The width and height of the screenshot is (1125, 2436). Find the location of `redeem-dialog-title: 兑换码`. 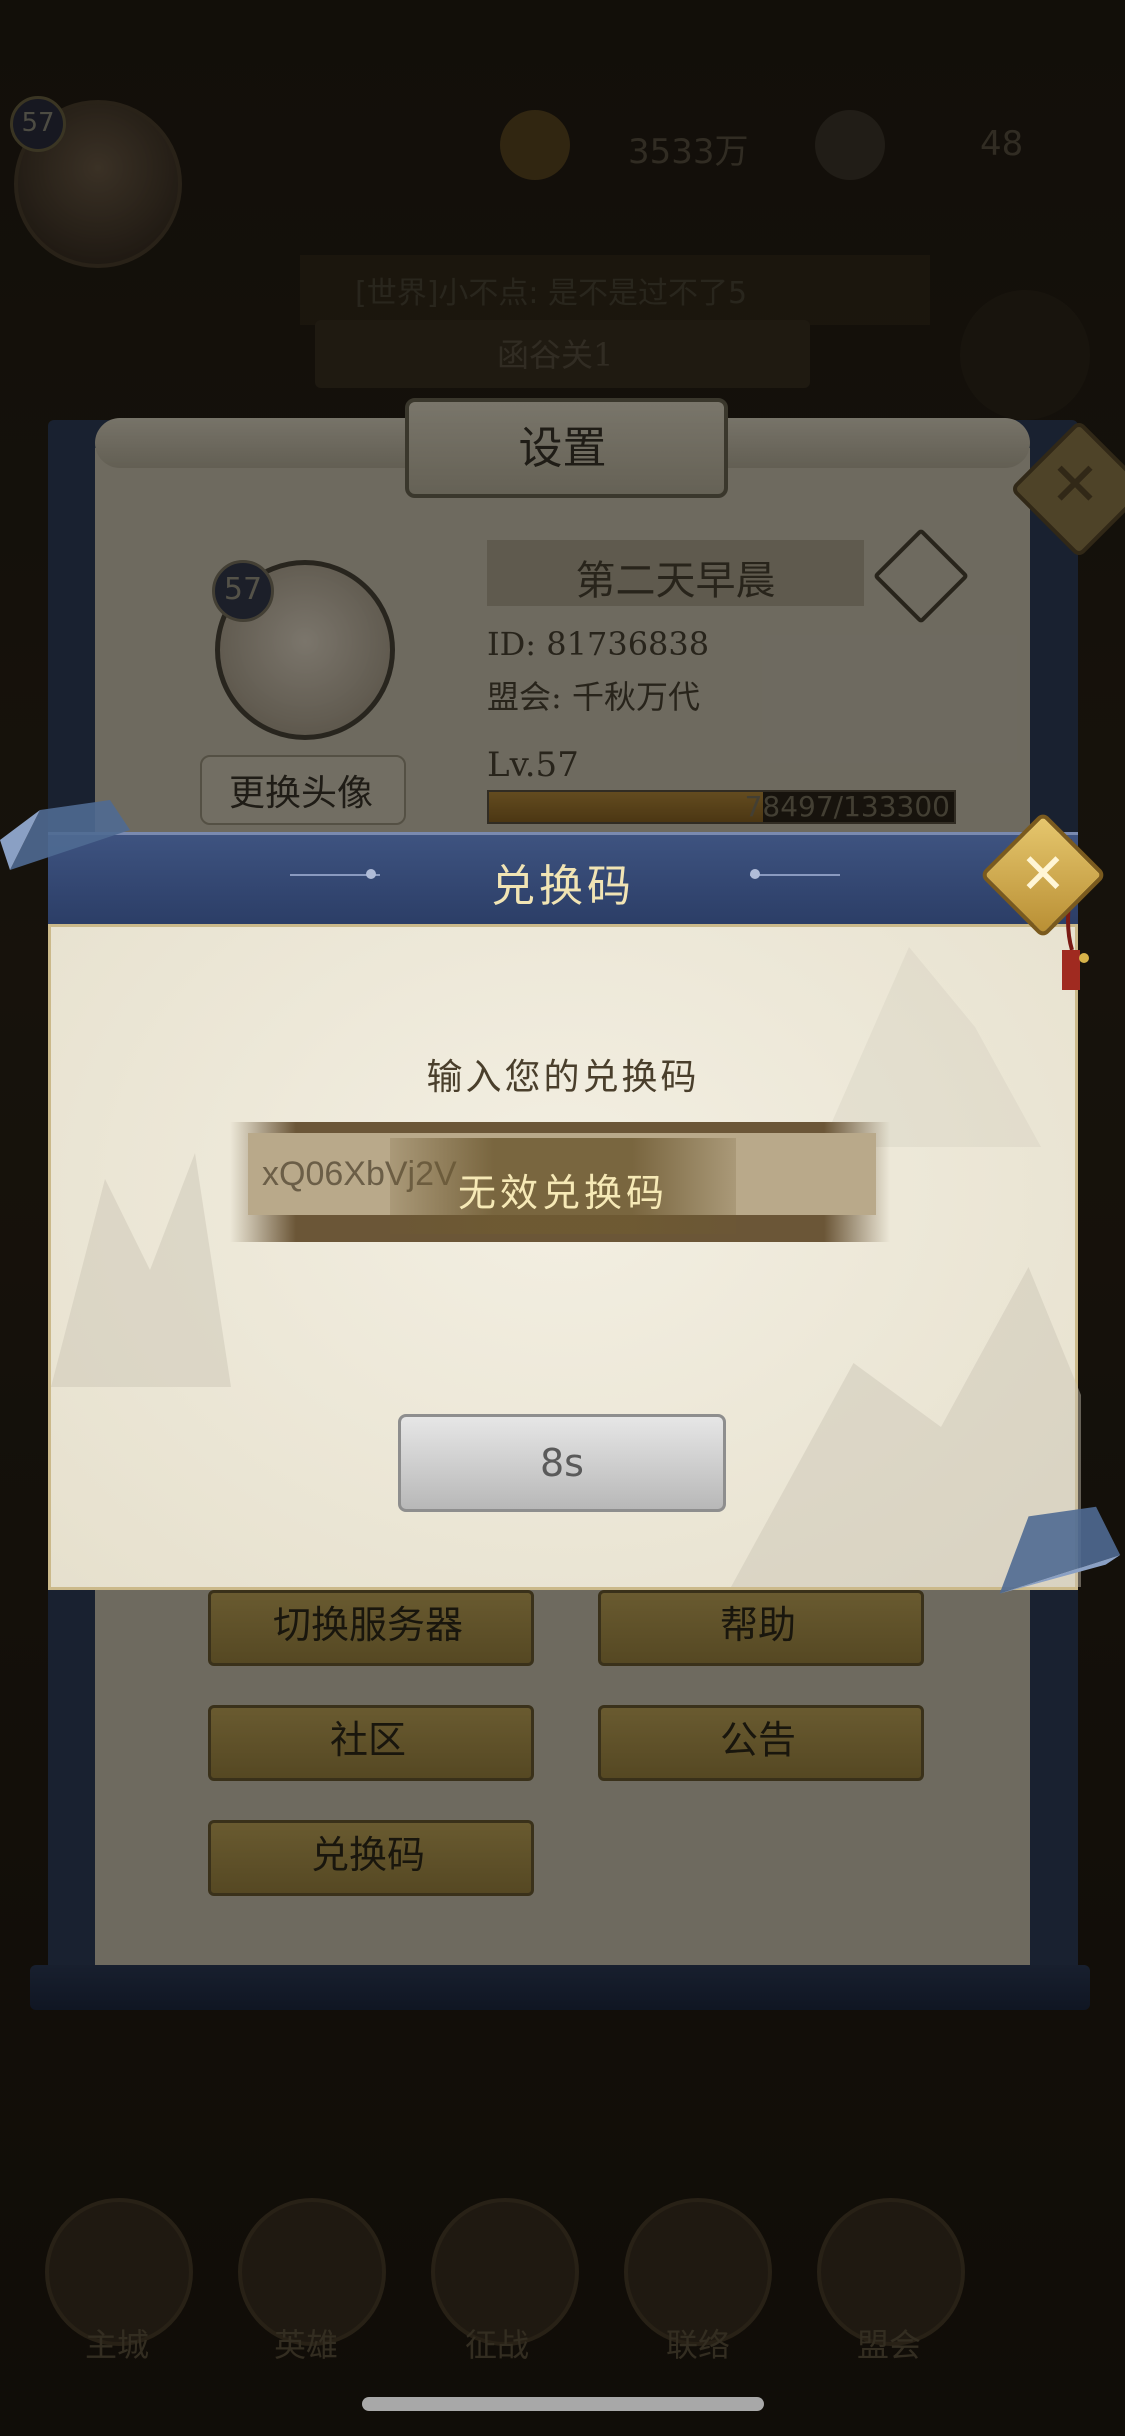

redeem-dialog-title: 兑换码 is located at coordinates (563, 886).